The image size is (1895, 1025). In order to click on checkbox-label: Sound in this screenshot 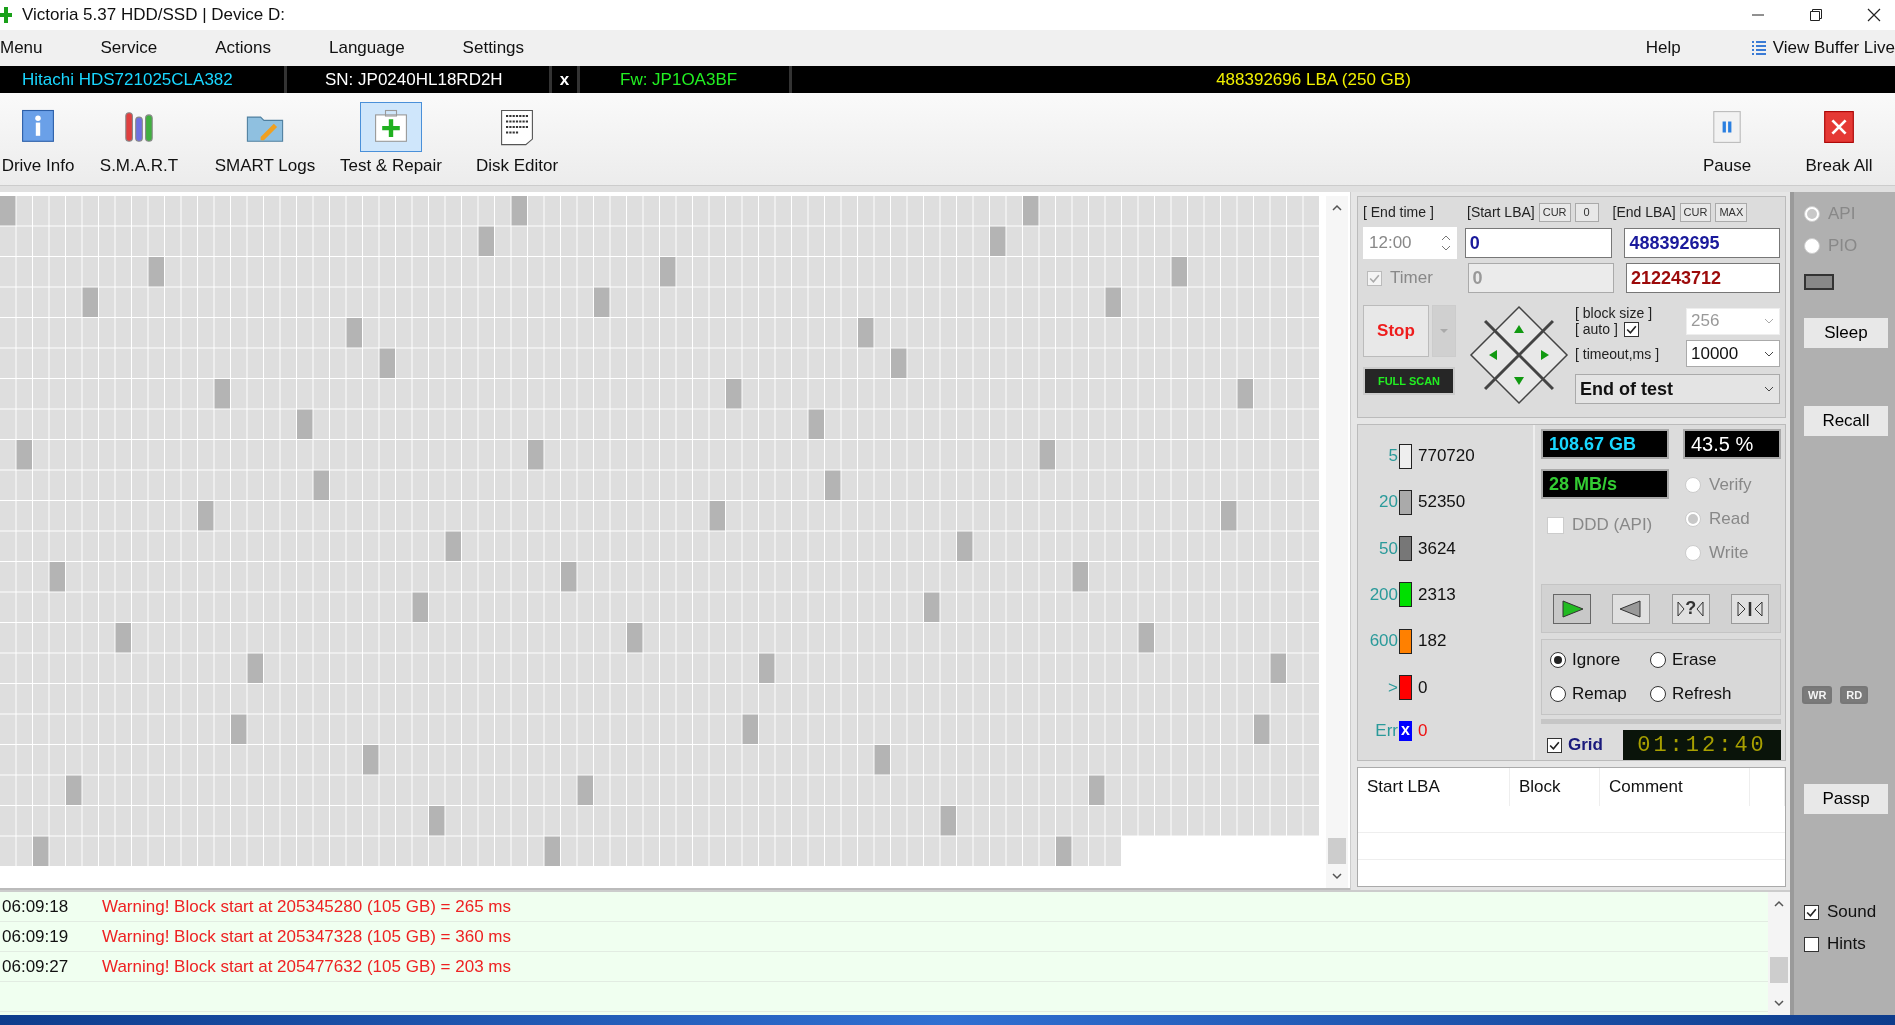, I will do `click(1852, 912)`.